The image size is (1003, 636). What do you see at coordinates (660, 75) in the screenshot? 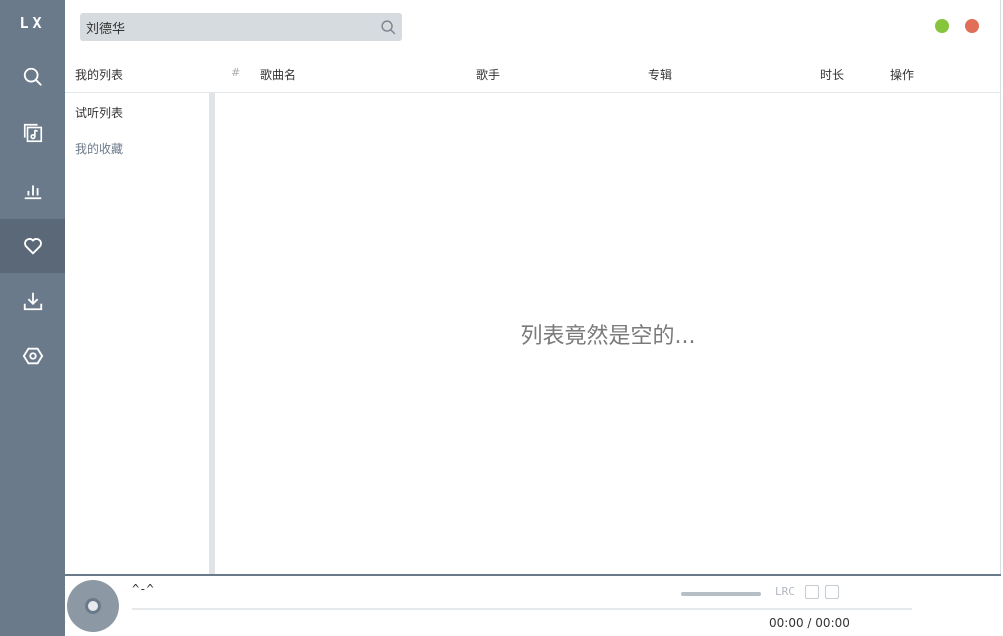
I see `column-album: 专辑` at bounding box center [660, 75].